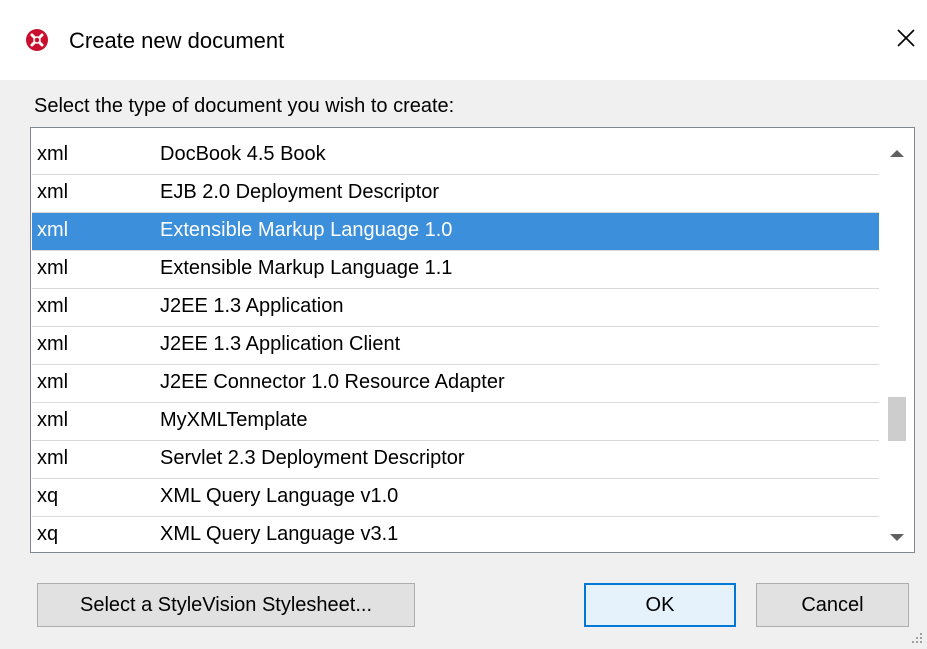  Describe the element at coordinates (832, 605) in the screenshot. I see `cancel-button: Cancel` at that location.